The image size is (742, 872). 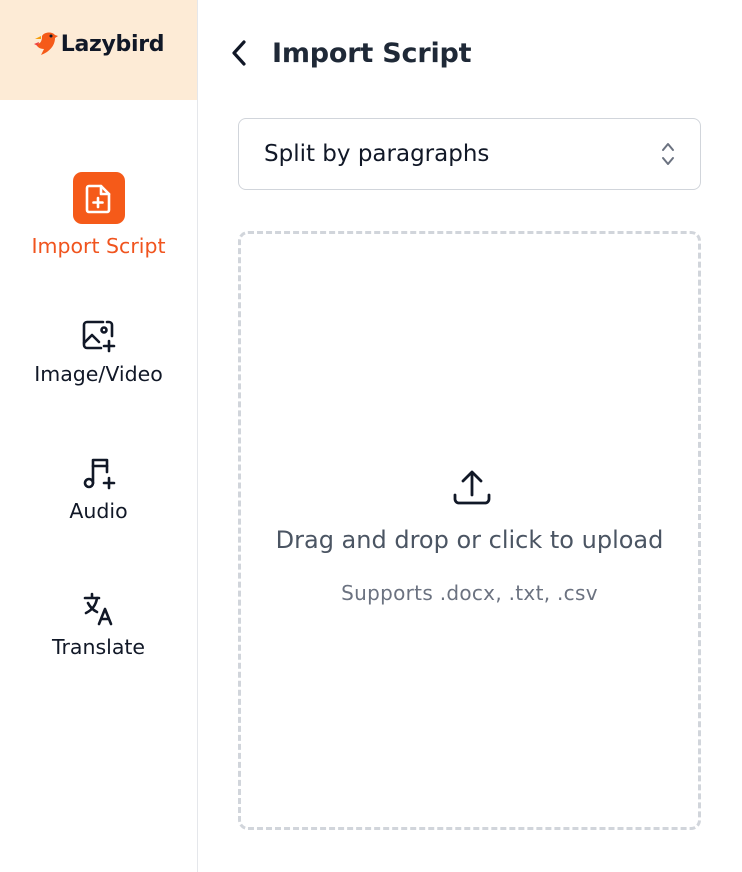 I want to click on sidebar-item-translate: Translate, so click(x=98, y=624).